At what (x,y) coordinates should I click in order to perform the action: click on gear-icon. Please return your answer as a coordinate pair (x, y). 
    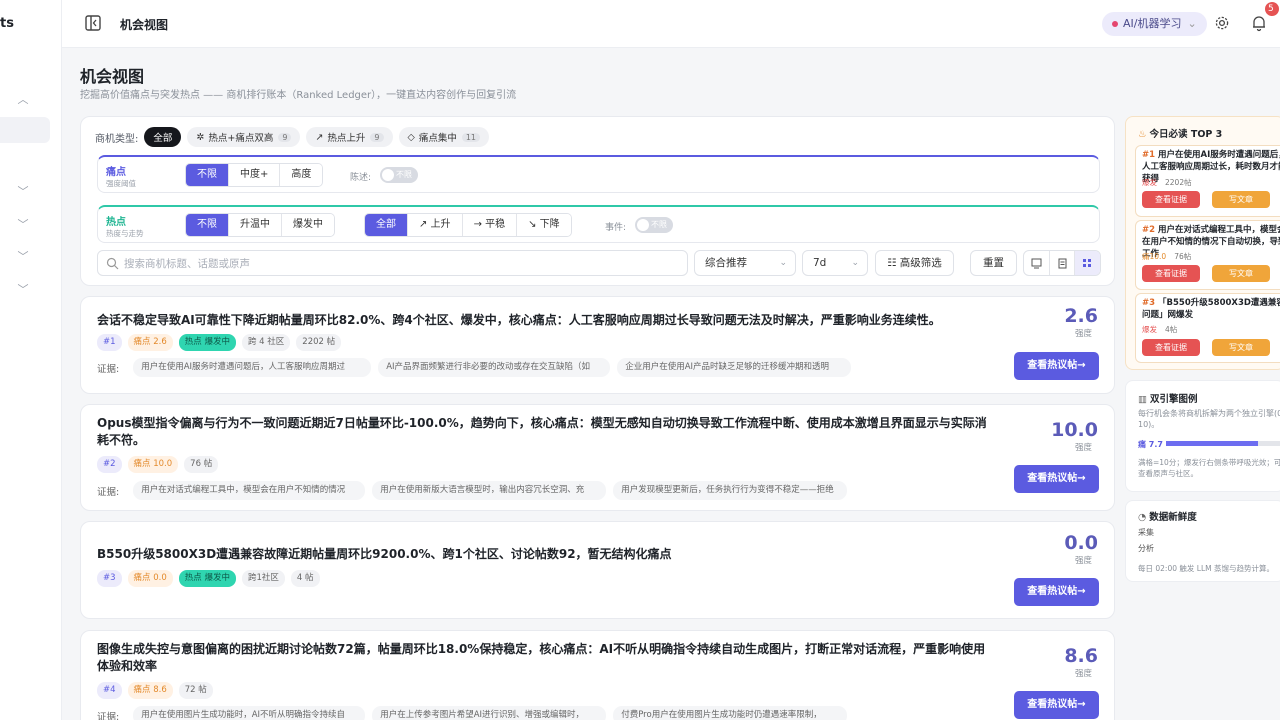
    Looking at the image, I should click on (1222, 23).